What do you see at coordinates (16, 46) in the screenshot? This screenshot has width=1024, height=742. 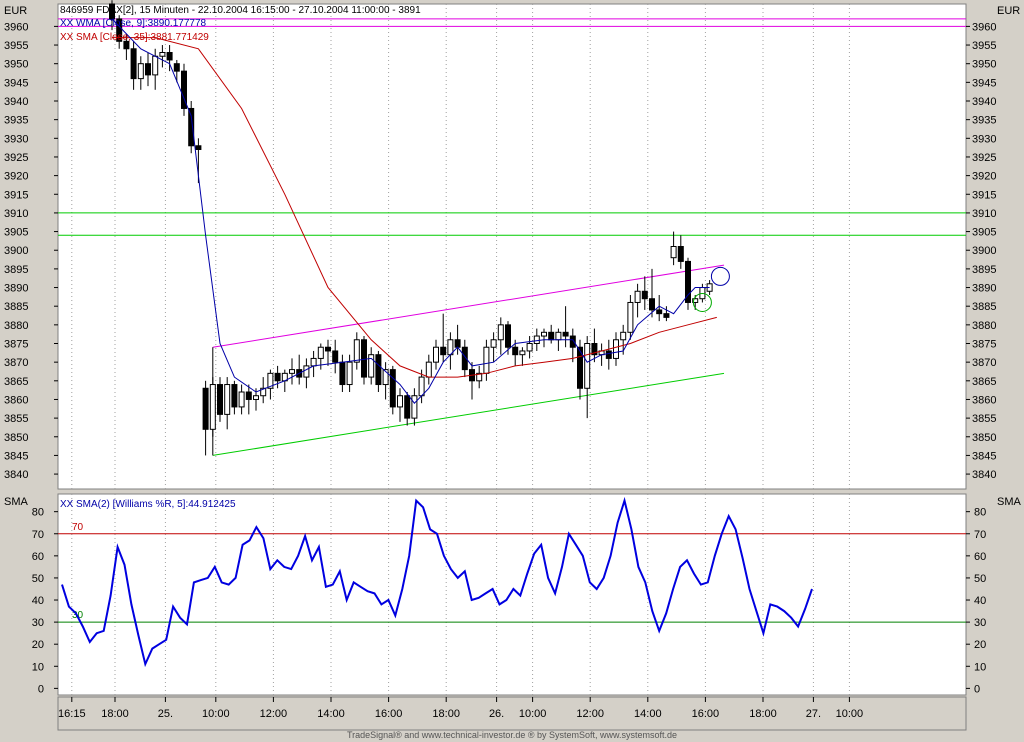 I see `price-tick-label-left: 3955` at bounding box center [16, 46].